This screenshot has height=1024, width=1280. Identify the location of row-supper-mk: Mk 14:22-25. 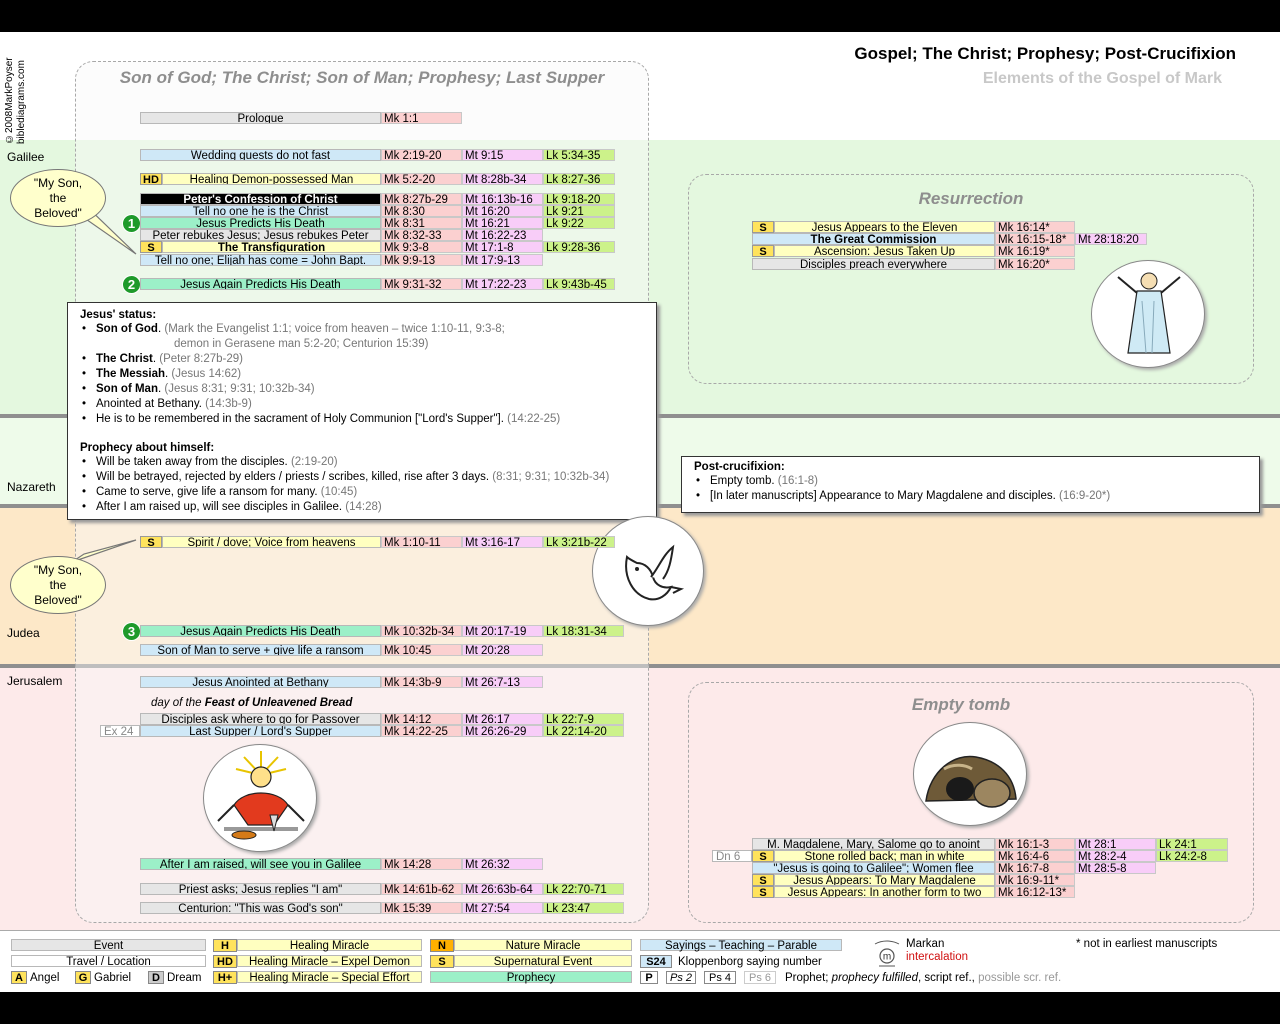
(421, 731).